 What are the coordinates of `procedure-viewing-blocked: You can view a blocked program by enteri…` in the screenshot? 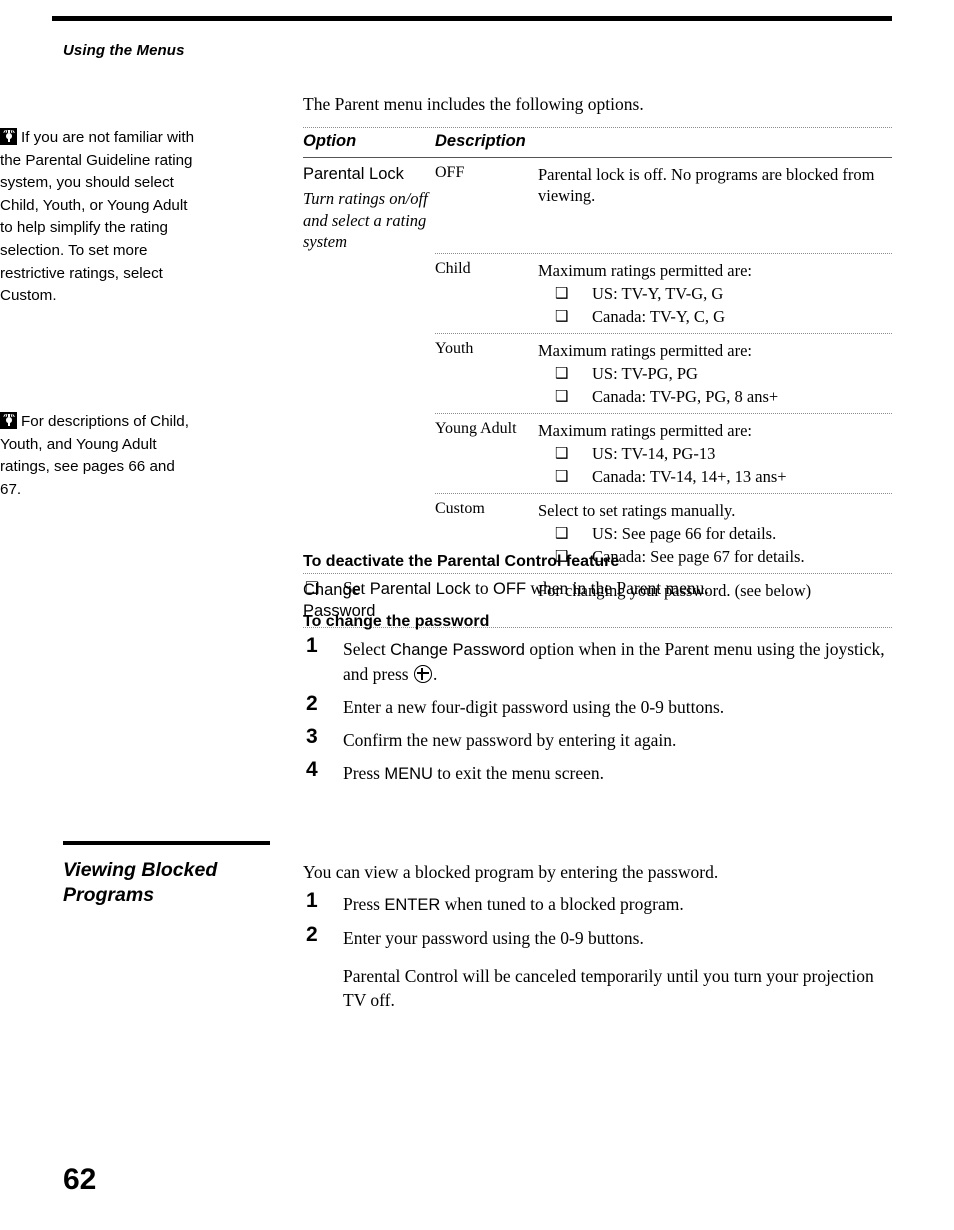 It's located at (597, 936).